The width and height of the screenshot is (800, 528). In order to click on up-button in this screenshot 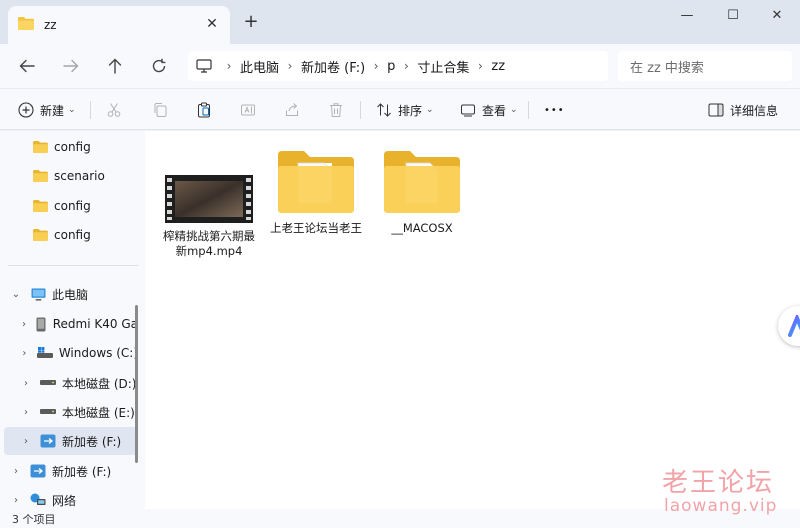, I will do `click(115, 66)`.